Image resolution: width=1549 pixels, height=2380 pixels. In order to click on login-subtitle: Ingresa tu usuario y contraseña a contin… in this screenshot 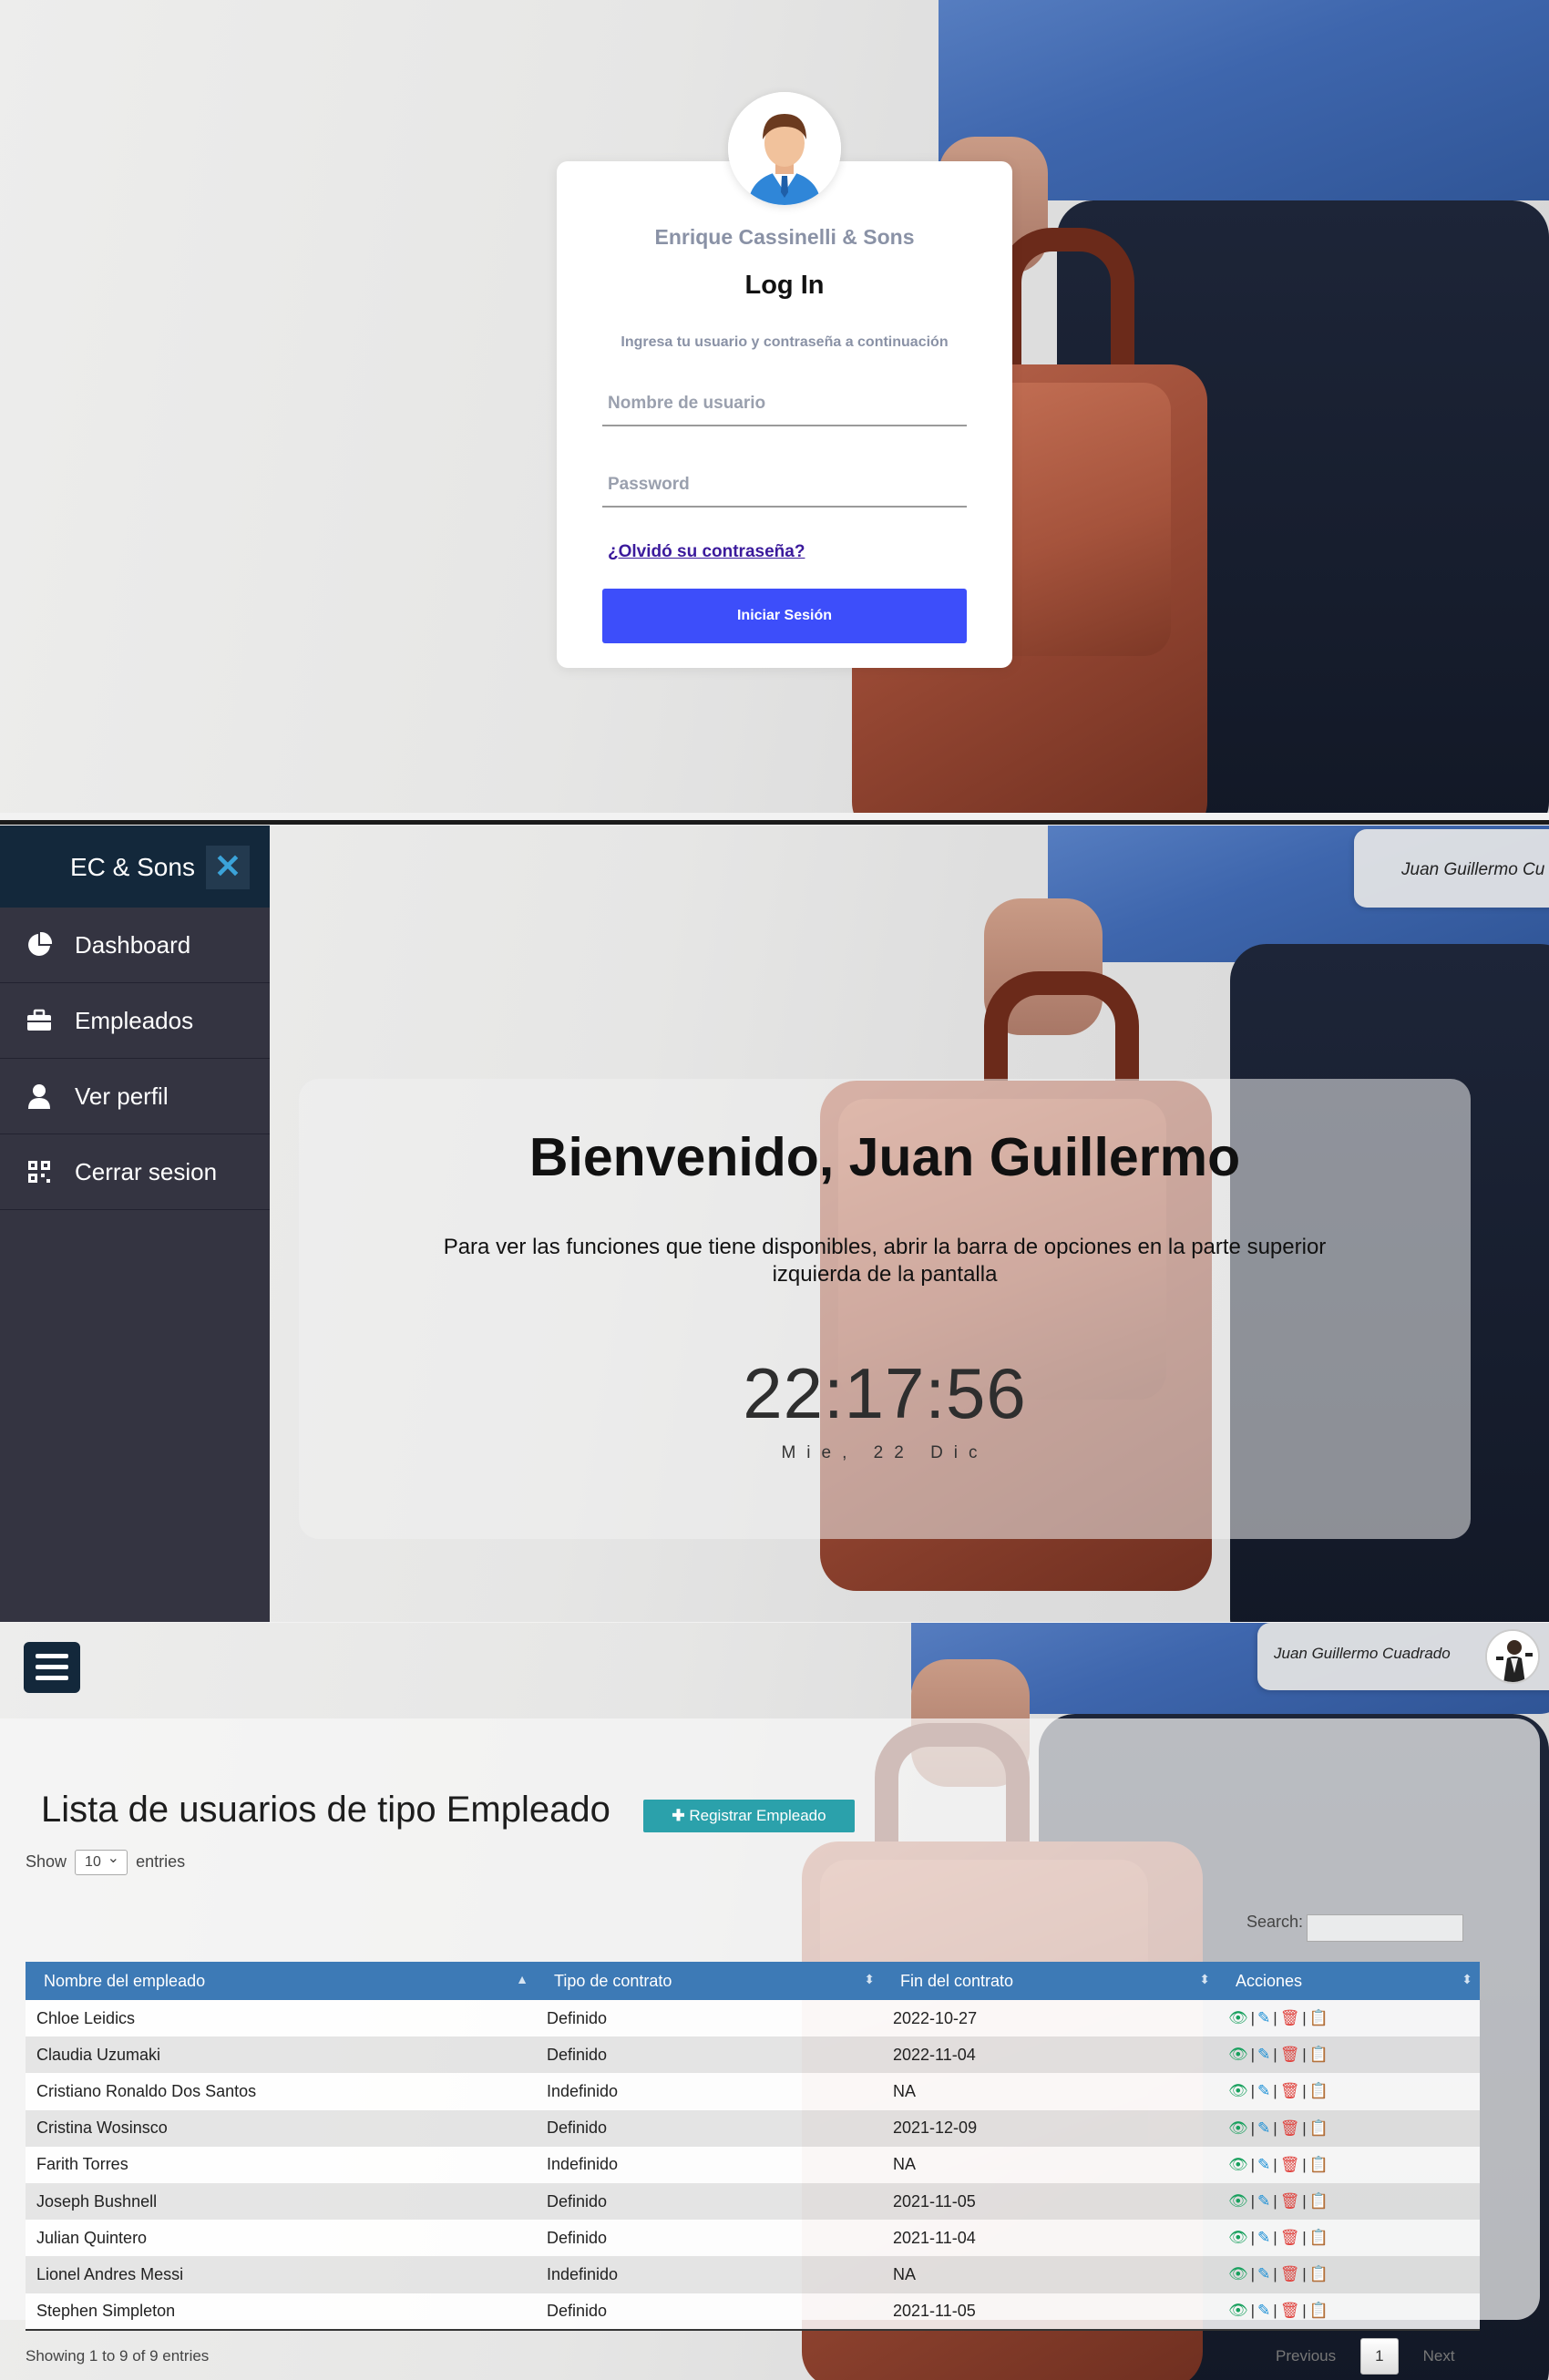, I will do `click(785, 342)`.